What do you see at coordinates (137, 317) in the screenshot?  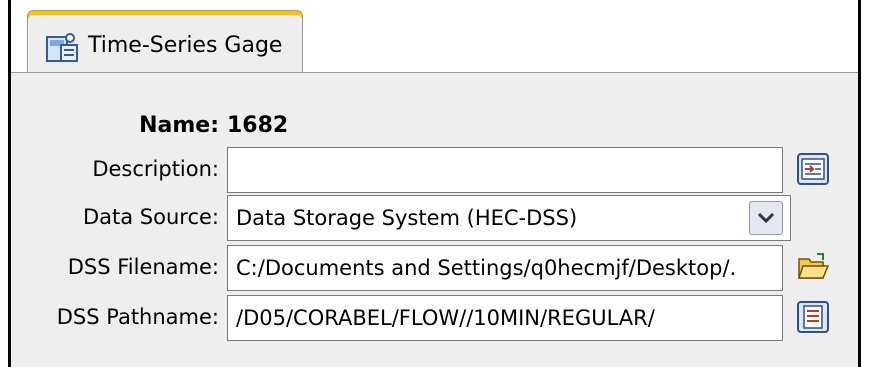 I see `dss-pathname-label: DSS Pathname:` at bounding box center [137, 317].